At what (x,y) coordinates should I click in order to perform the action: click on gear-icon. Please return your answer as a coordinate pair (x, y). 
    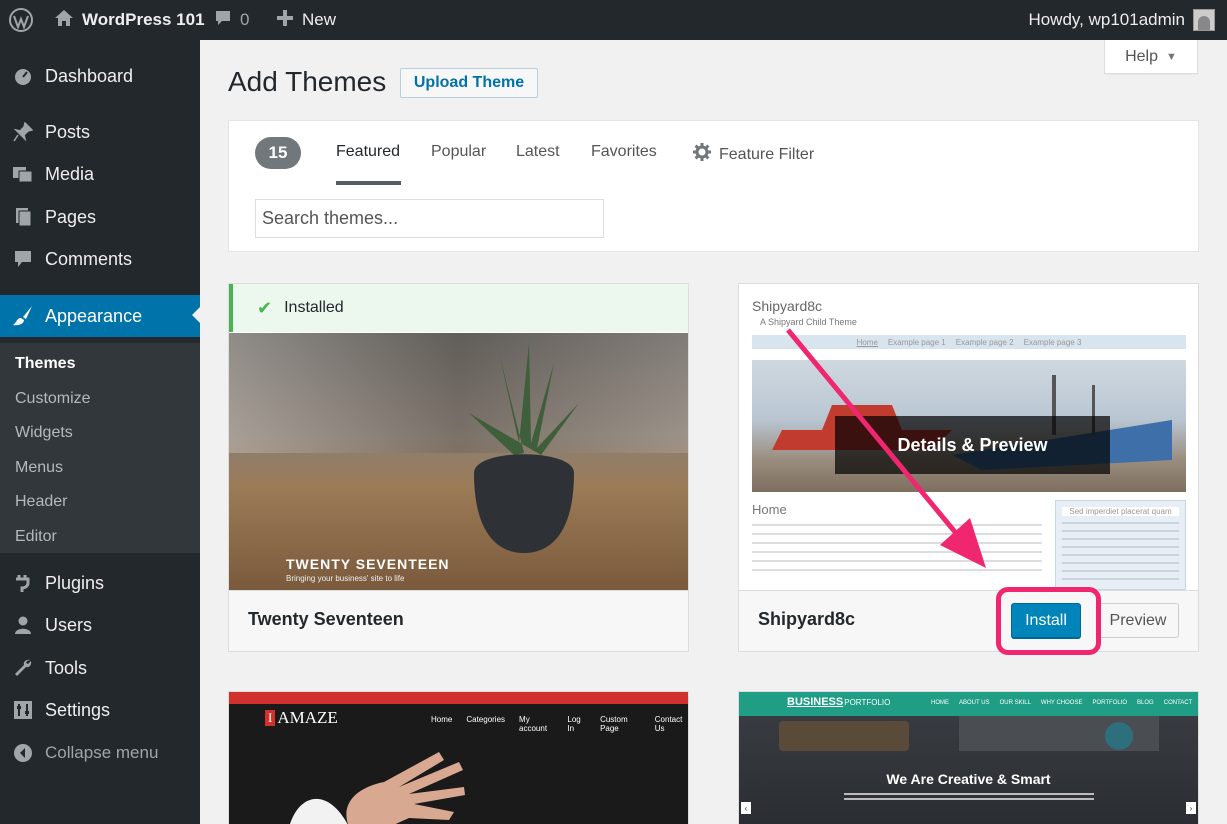
    Looking at the image, I should click on (702, 154).